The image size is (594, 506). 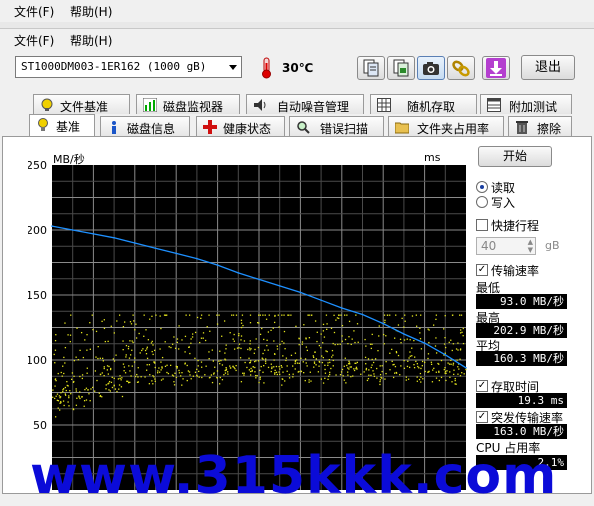 I want to click on screenshot-button, so click(x=431, y=68).